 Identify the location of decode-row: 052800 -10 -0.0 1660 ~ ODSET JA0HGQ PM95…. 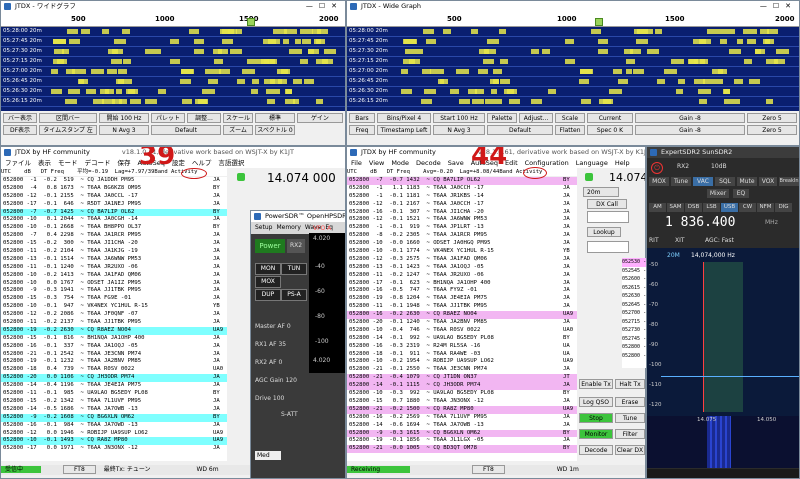
(462, 244).